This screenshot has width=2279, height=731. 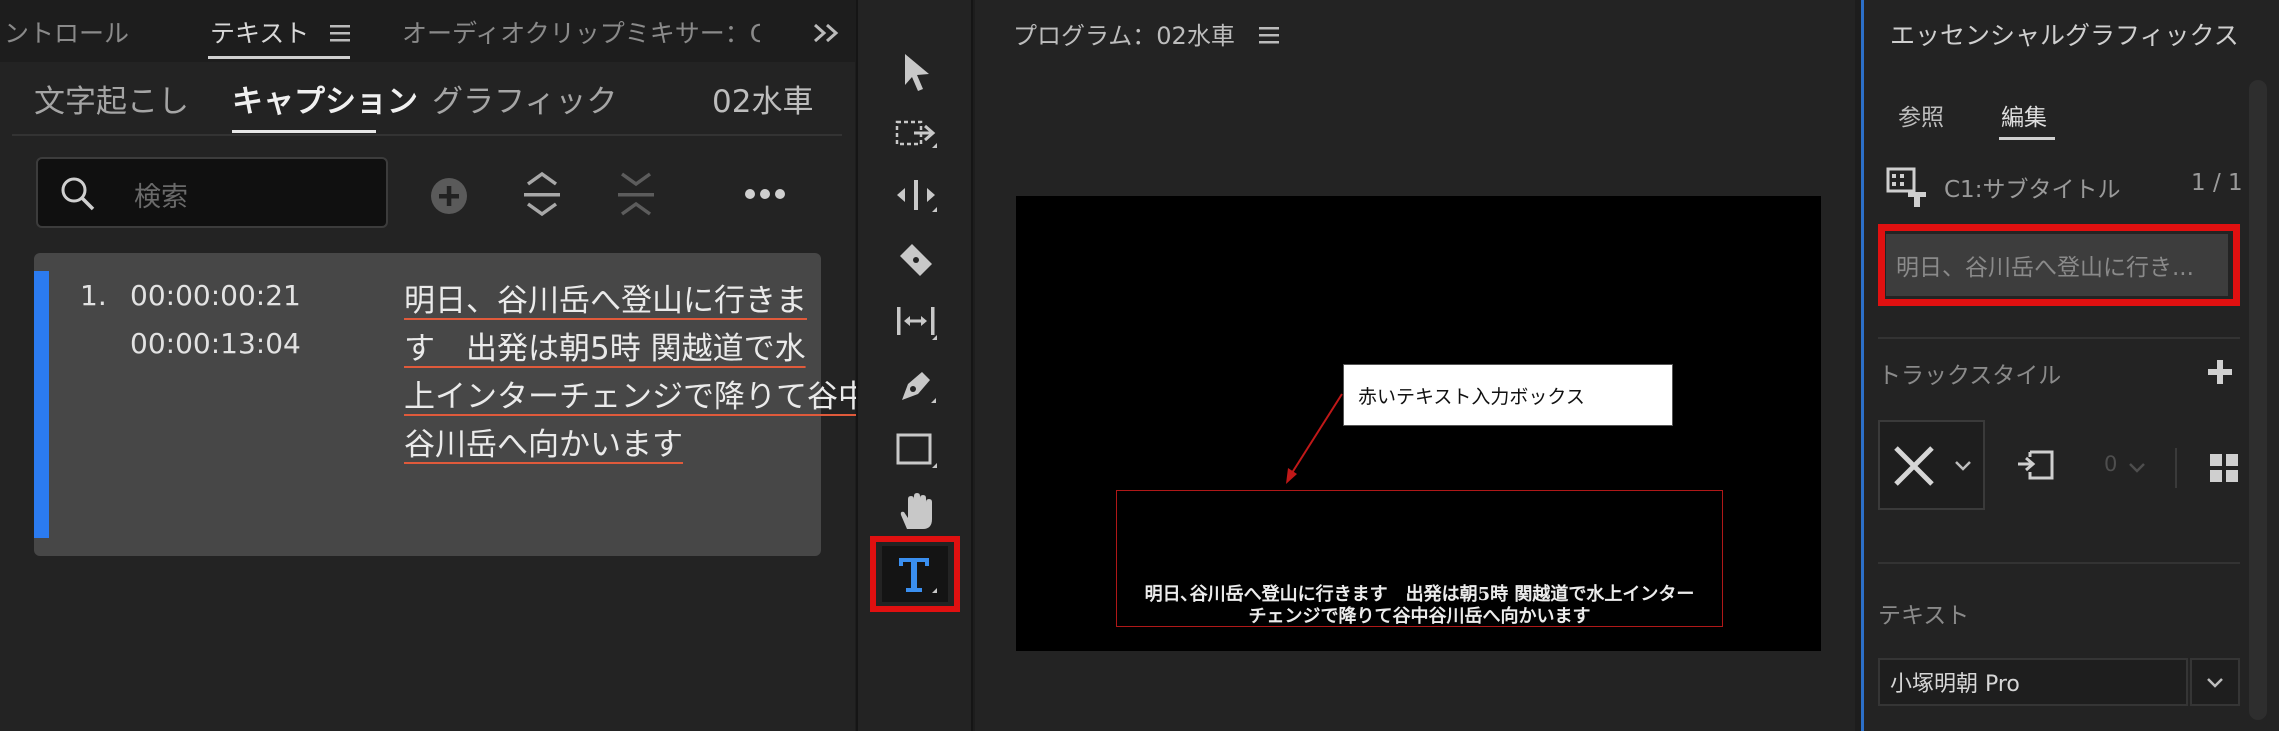 What do you see at coordinates (918, 575) in the screenshot?
I see `text-t-icon` at bounding box center [918, 575].